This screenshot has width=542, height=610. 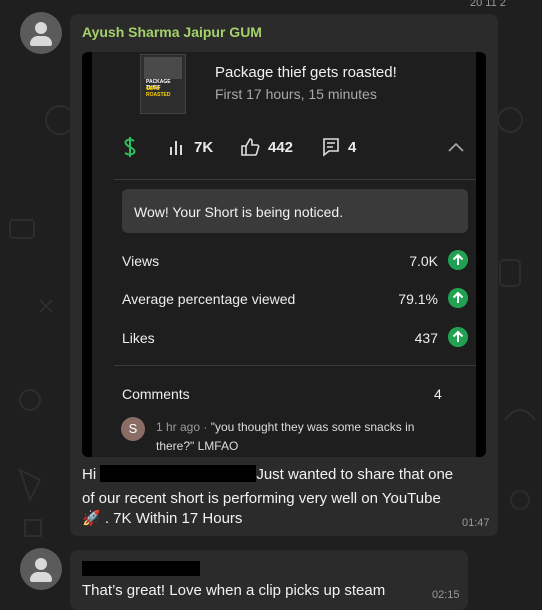 I want to click on message-2-time: 02:15, so click(x=446, y=595).